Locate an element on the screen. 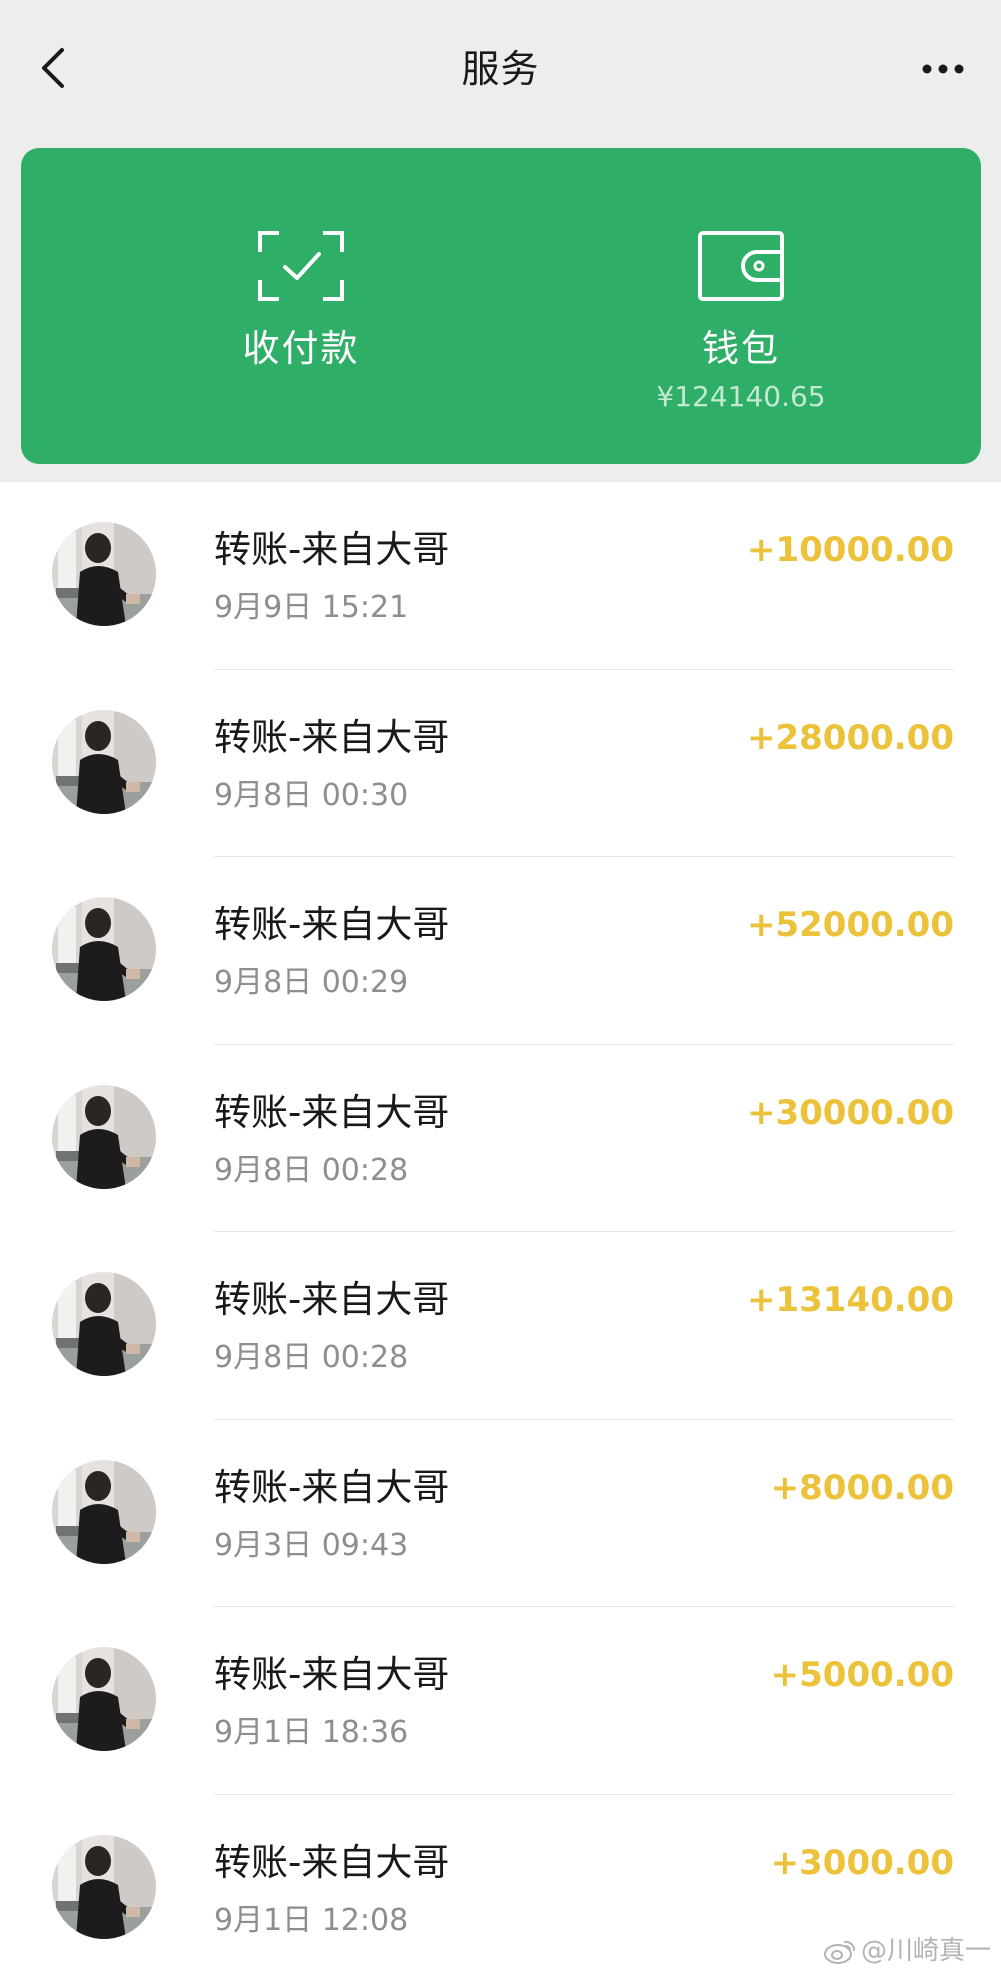  wallet-label: 钱包 is located at coordinates (741, 349).